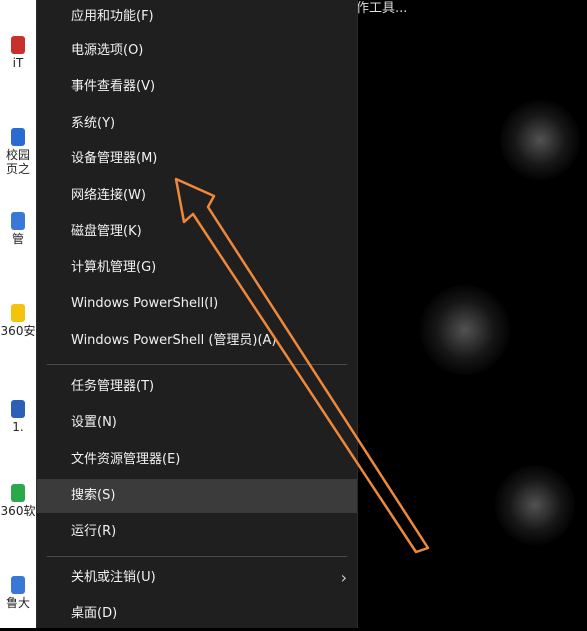 Image resolution: width=587 pixels, height=631 pixels. What do you see at coordinates (197, 387) in the screenshot?
I see `menu-item-task-manager: 任务管理器(T)` at bounding box center [197, 387].